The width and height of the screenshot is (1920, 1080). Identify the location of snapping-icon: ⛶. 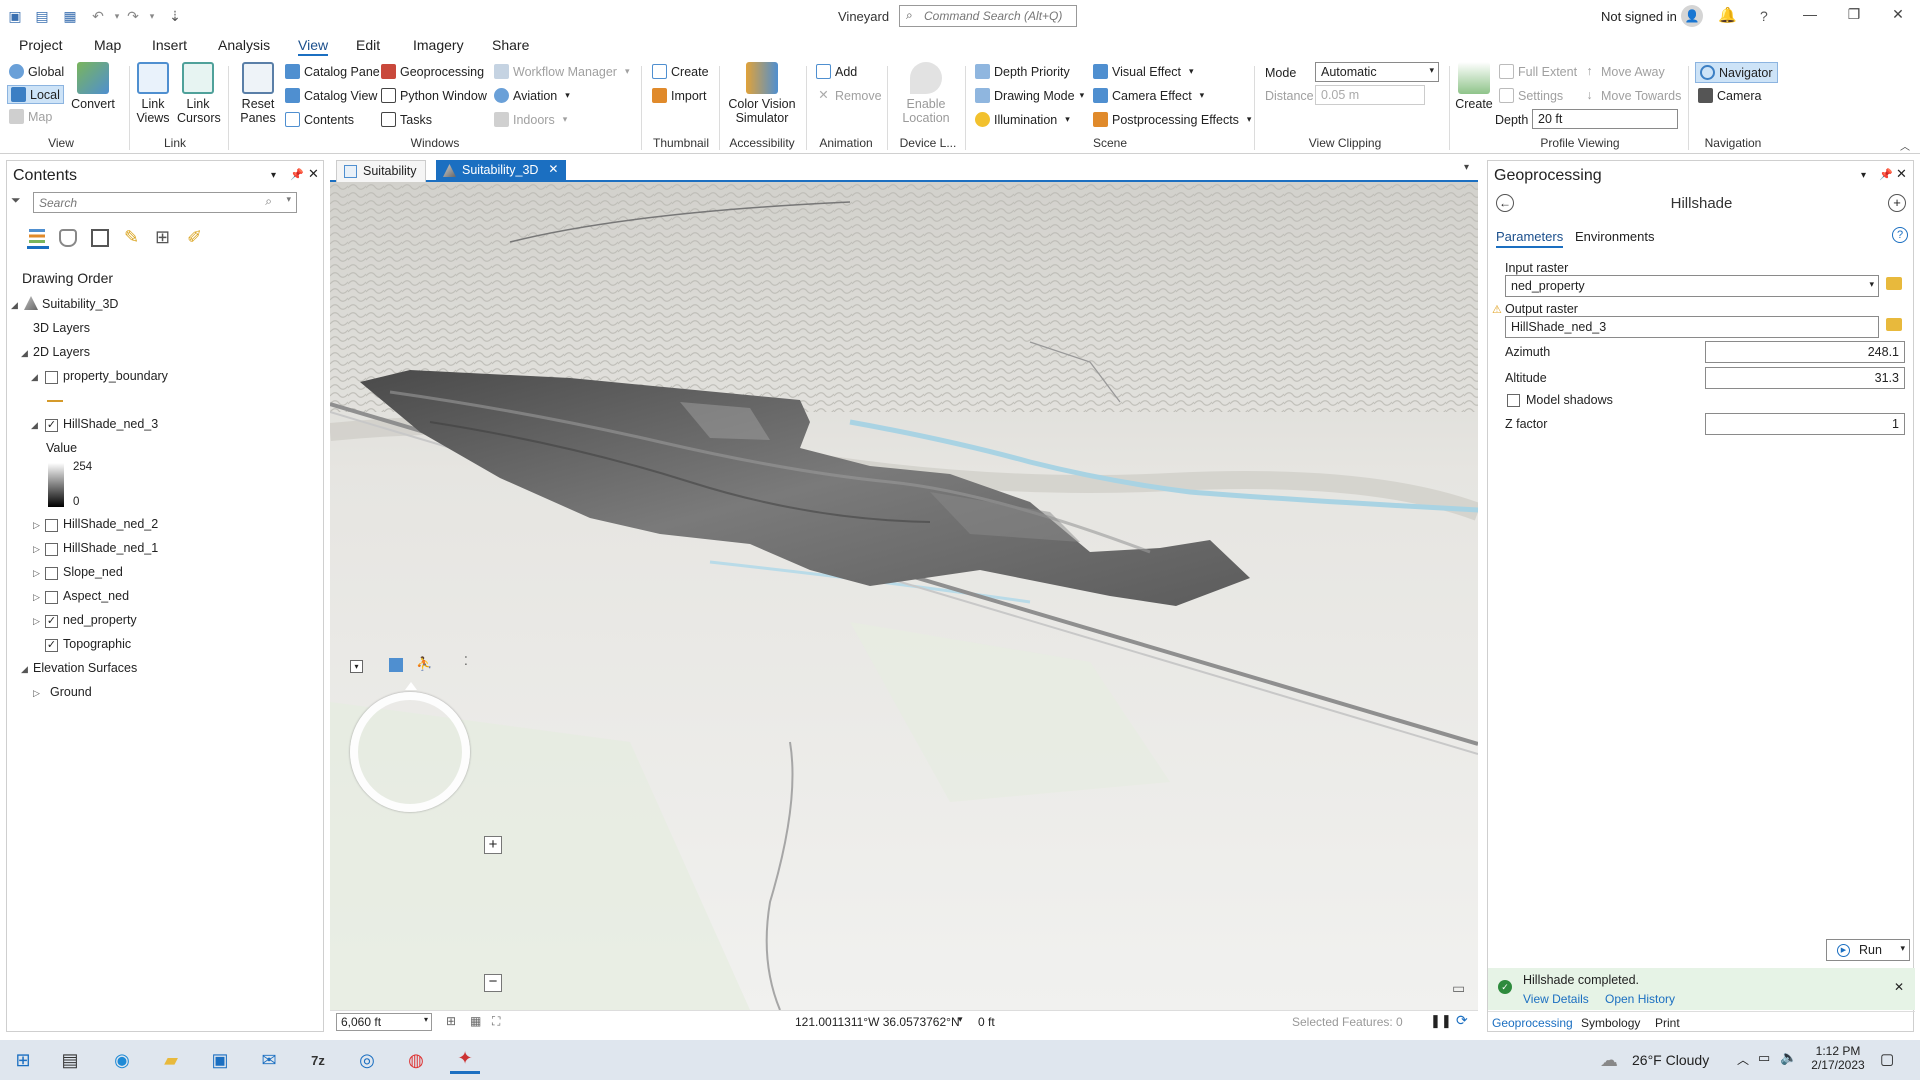
(496, 1021).